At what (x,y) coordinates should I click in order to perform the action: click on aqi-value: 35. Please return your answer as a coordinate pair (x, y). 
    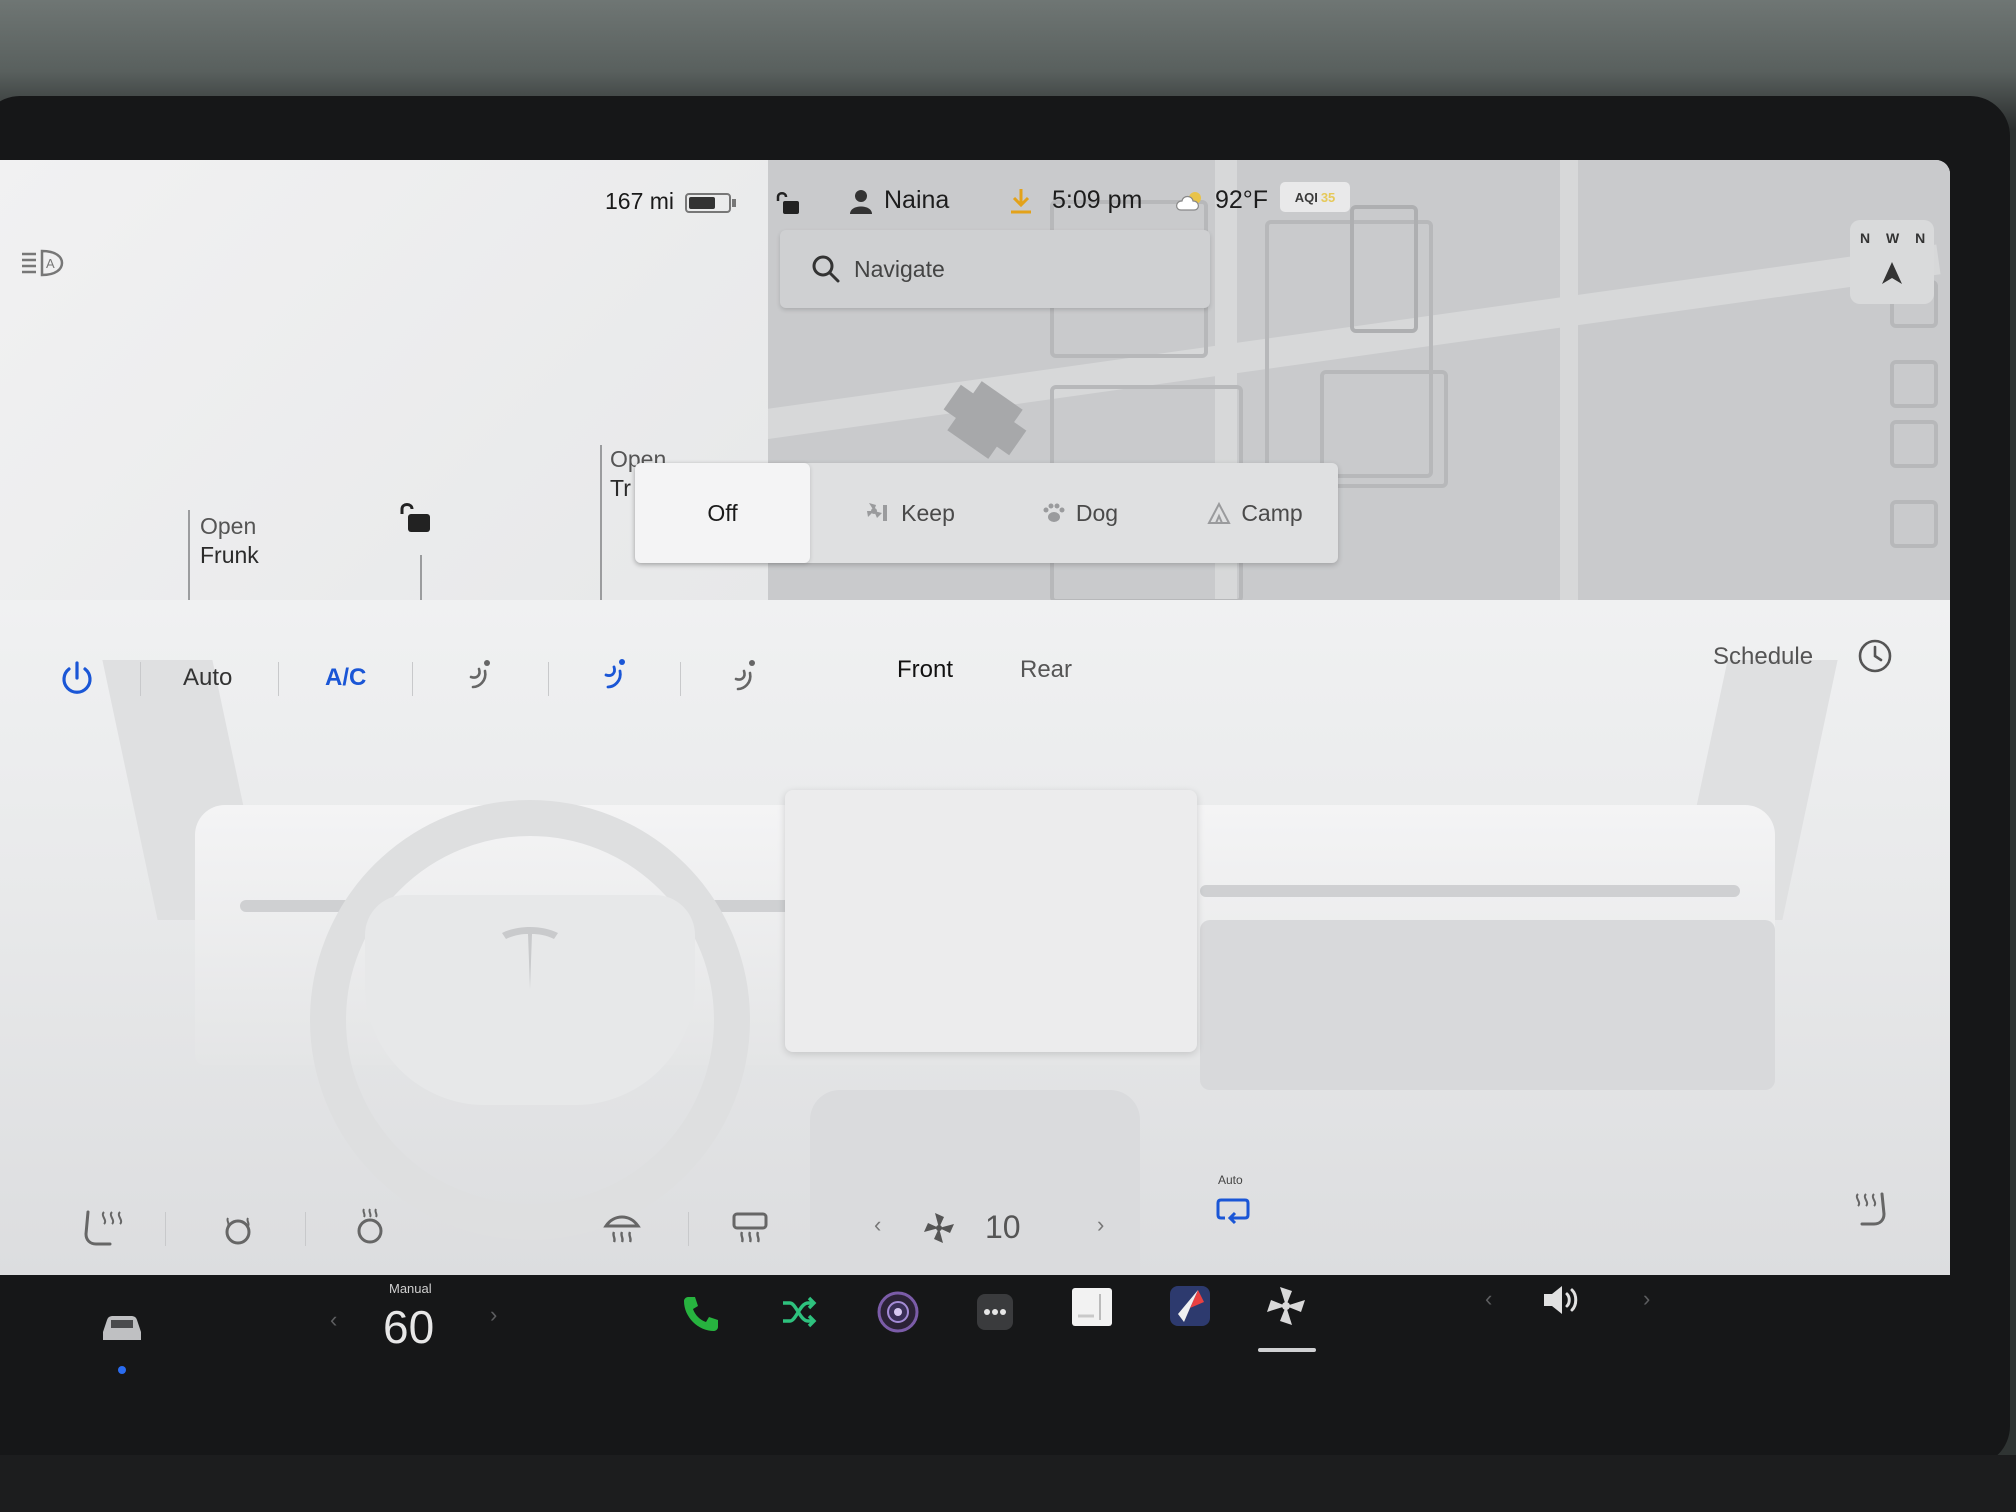
    Looking at the image, I should click on (1328, 197).